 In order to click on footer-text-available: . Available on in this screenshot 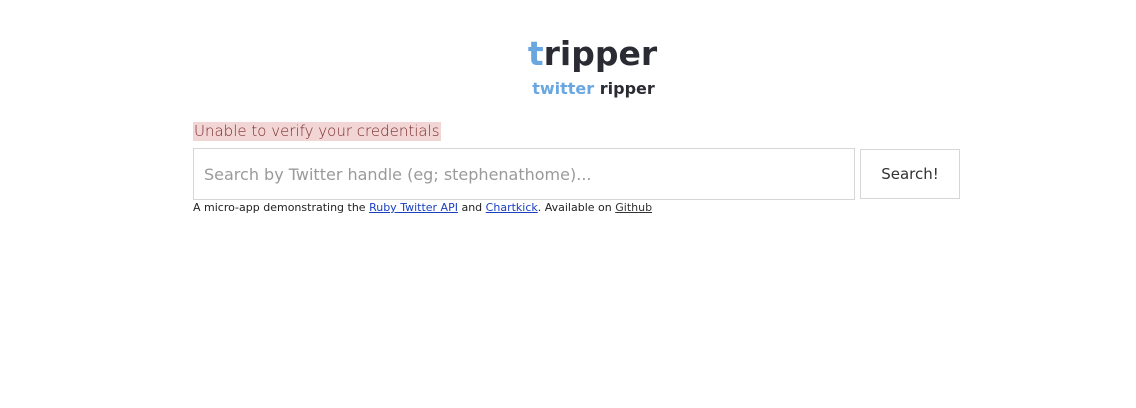, I will do `click(576, 207)`.